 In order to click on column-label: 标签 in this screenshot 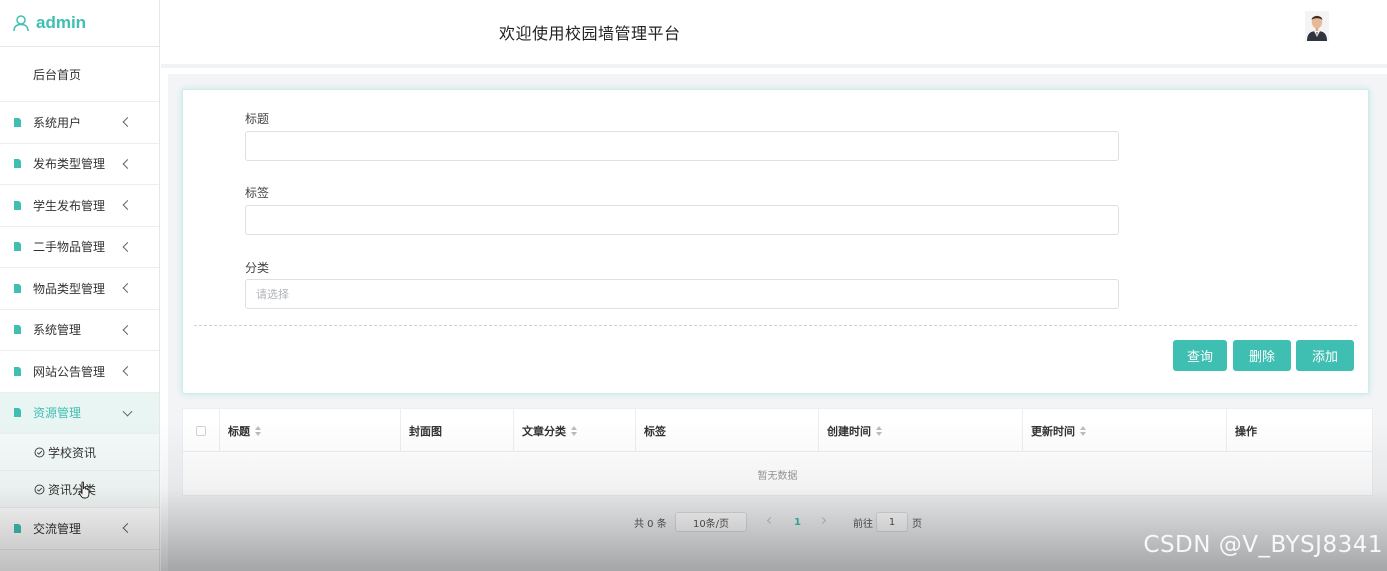, I will do `click(655, 431)`.